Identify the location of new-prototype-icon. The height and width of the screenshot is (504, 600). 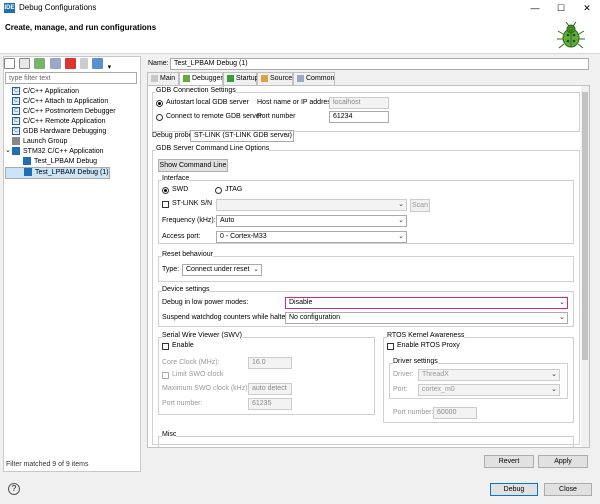
(25, 63).